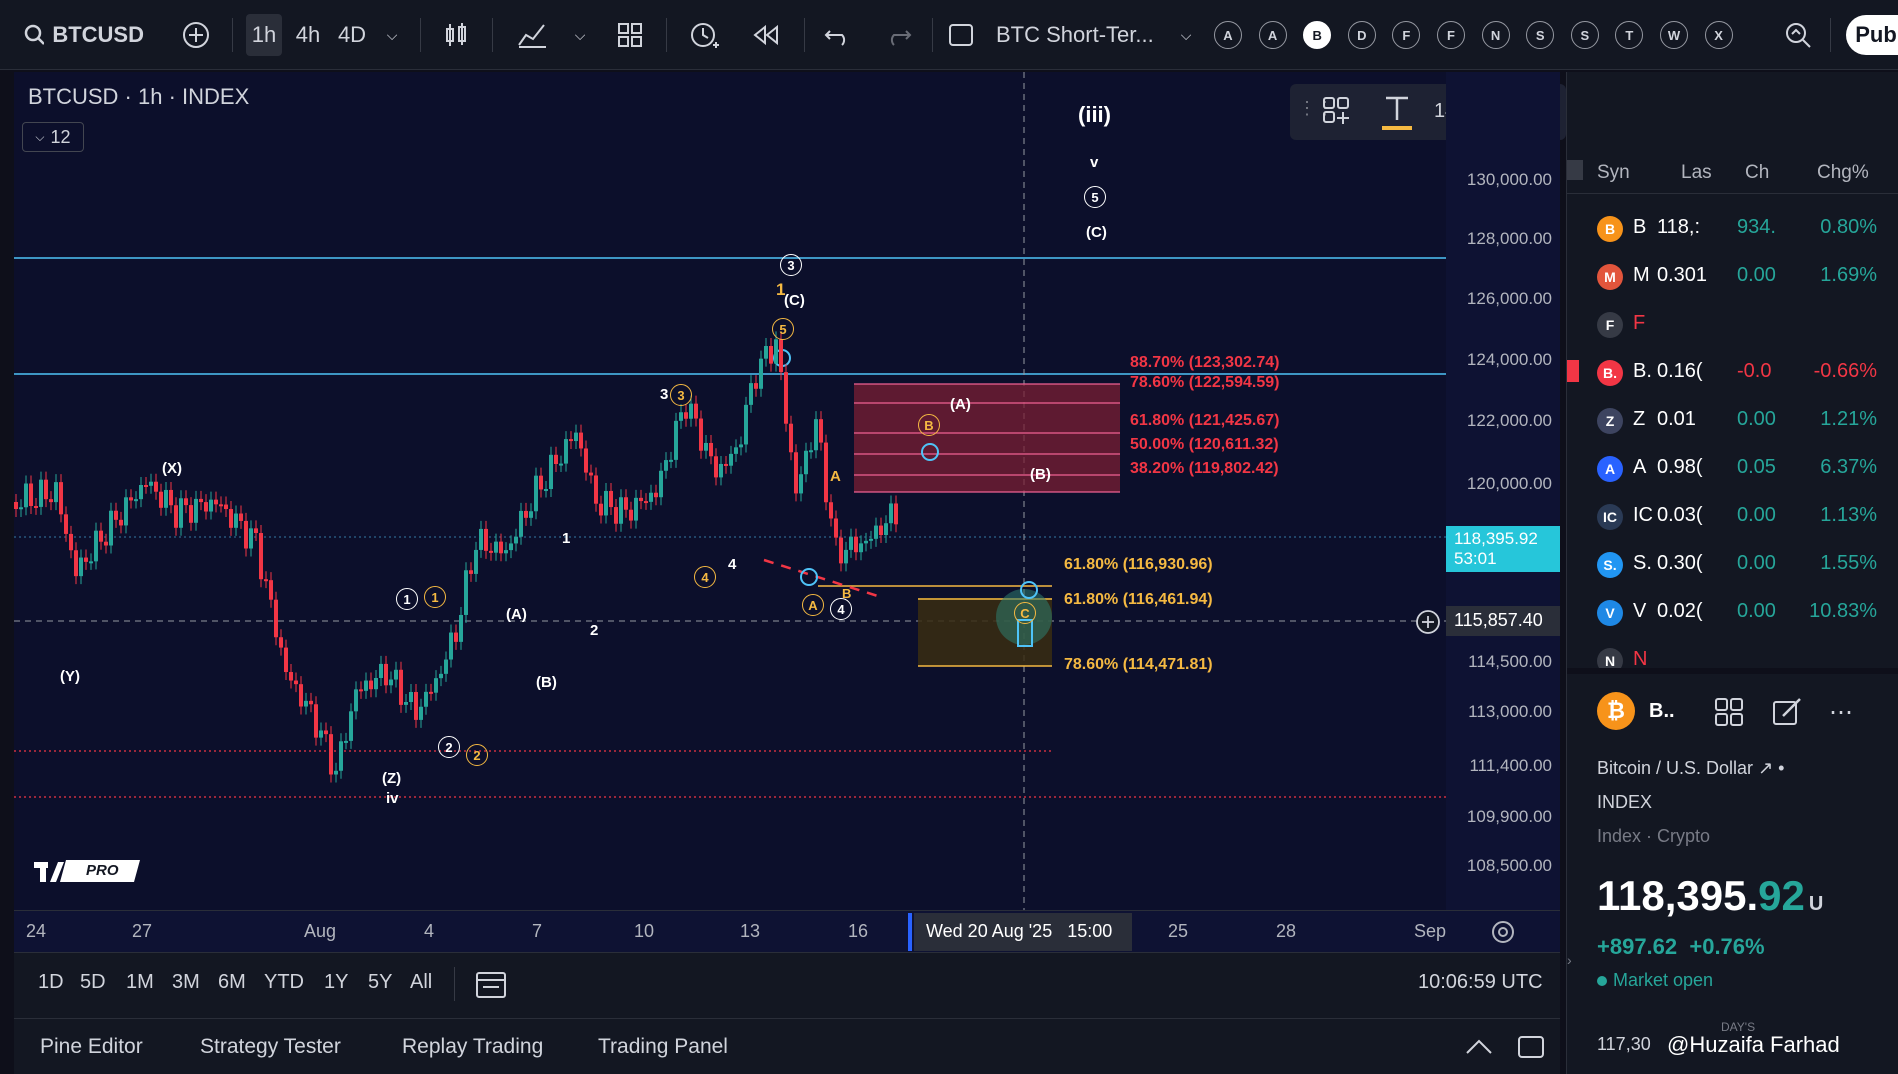 The height and width of the screenshot is (1074, 1898). I want to click on interval-dropdown-chevron-icon: ⌵, so click(392, 35).